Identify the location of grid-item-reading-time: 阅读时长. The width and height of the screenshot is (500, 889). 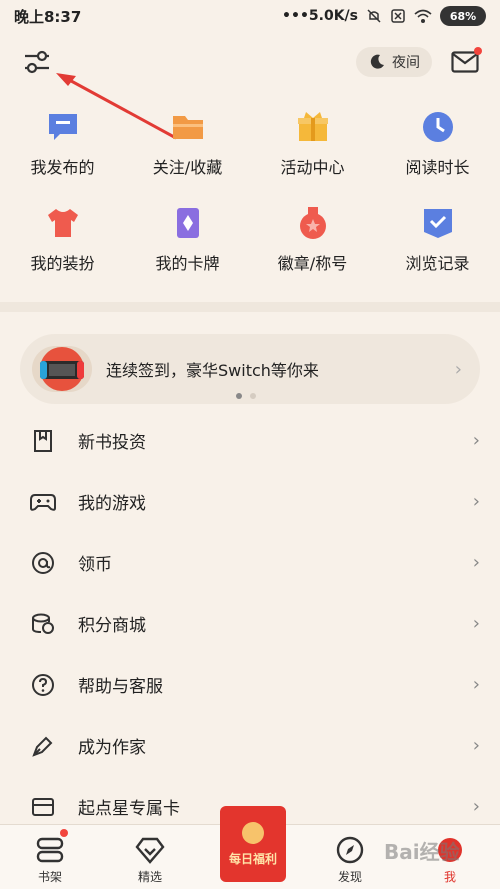
(437, 144).